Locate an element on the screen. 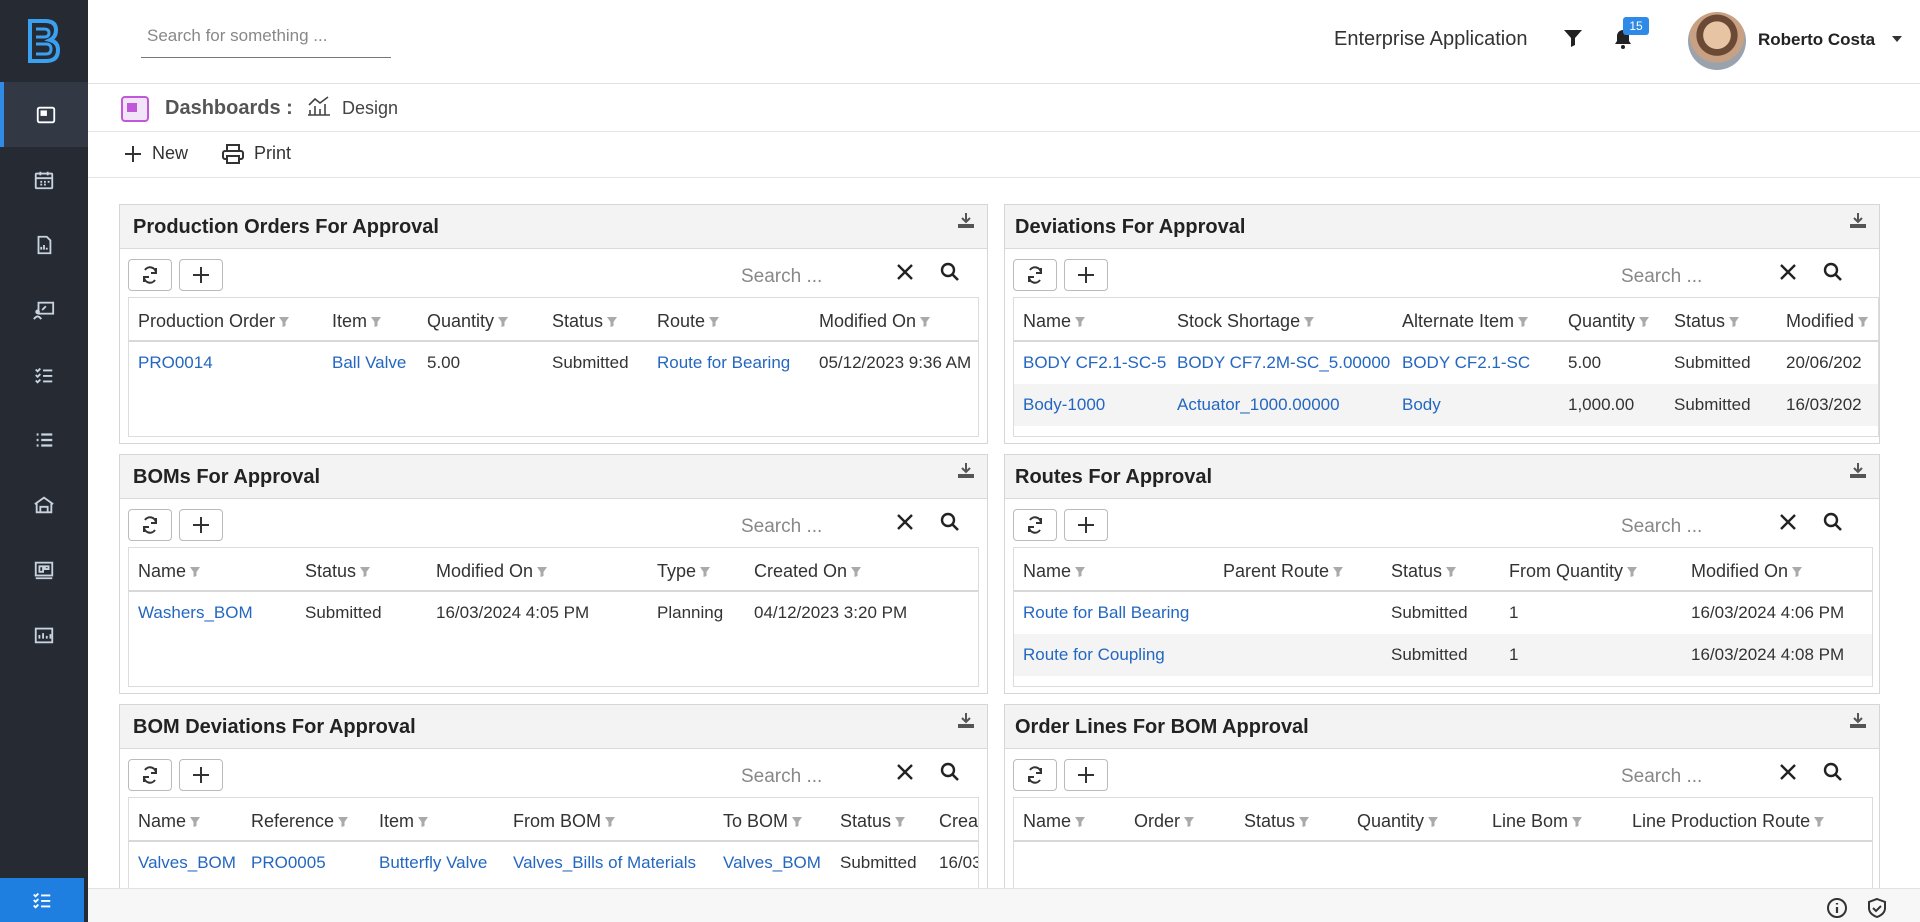  avatar is located at coordinates (1717, 41).